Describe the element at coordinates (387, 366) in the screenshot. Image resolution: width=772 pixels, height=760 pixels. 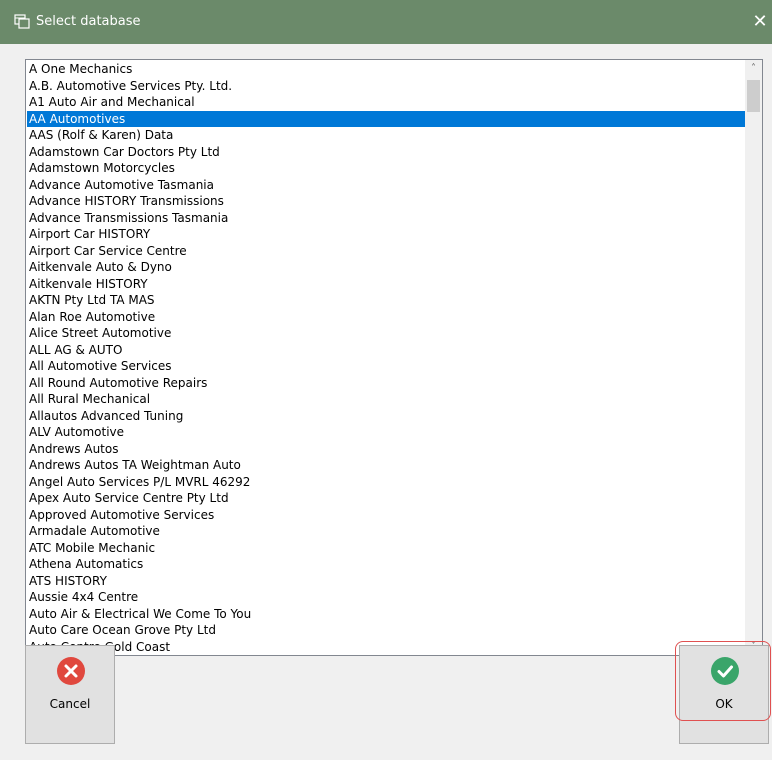
I see `list-item: All Automotive Services` at that location.